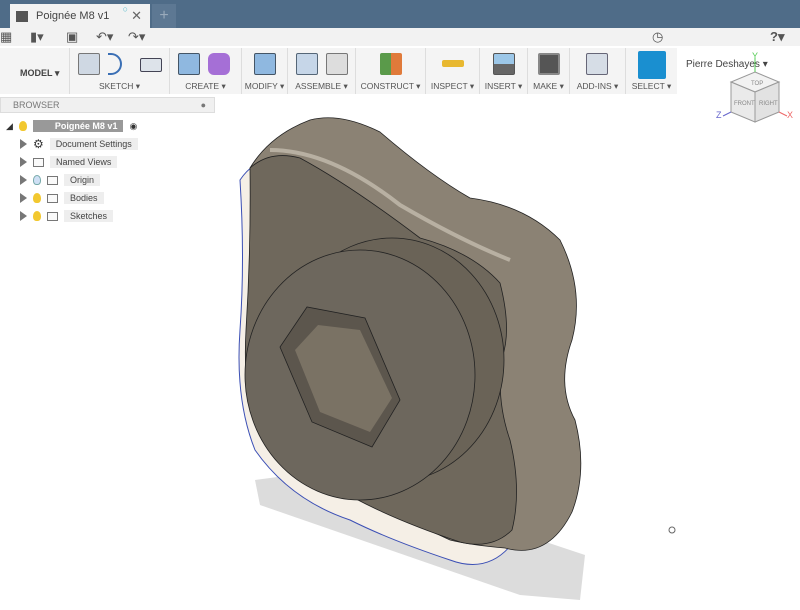 Image resolution: width=800 pixels, height=610 pixels. I want to click on create-group: CREATE ▾, so click(206, 71).